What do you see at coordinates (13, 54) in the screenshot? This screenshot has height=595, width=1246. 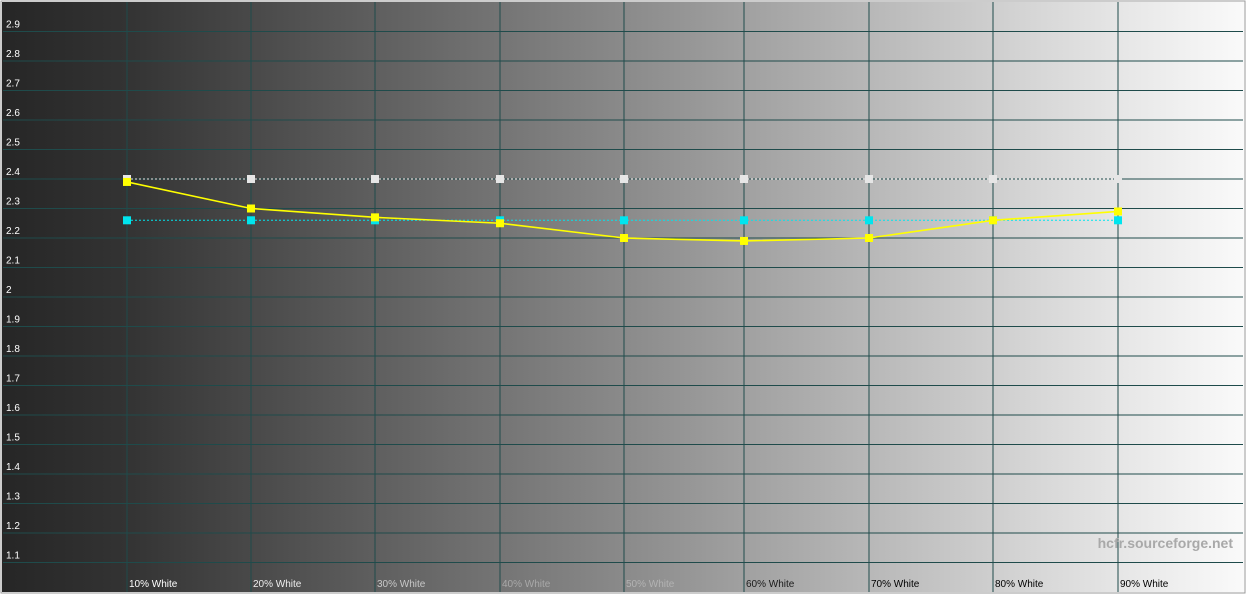 I see `y-tick-label: 2.8` at bounding box center [13, 54].